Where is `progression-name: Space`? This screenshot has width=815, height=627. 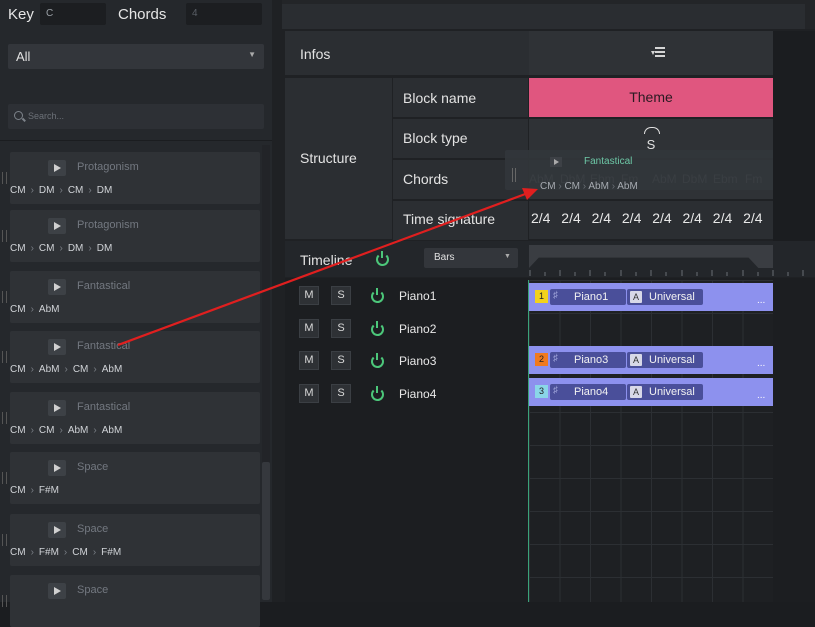 progression-name: Space is located at coordinates (93, 467).